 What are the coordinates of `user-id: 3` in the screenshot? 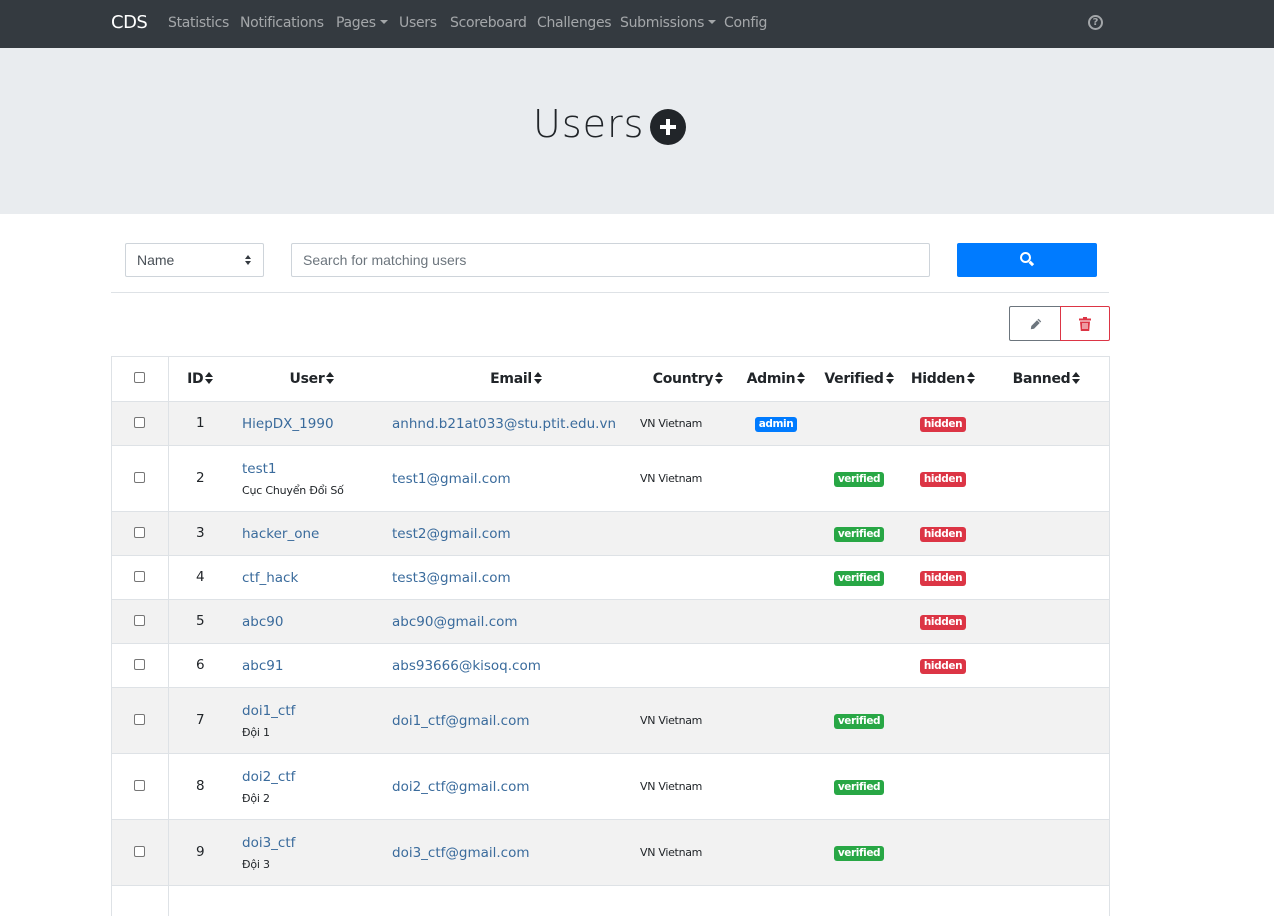 It's located at (200, 532).